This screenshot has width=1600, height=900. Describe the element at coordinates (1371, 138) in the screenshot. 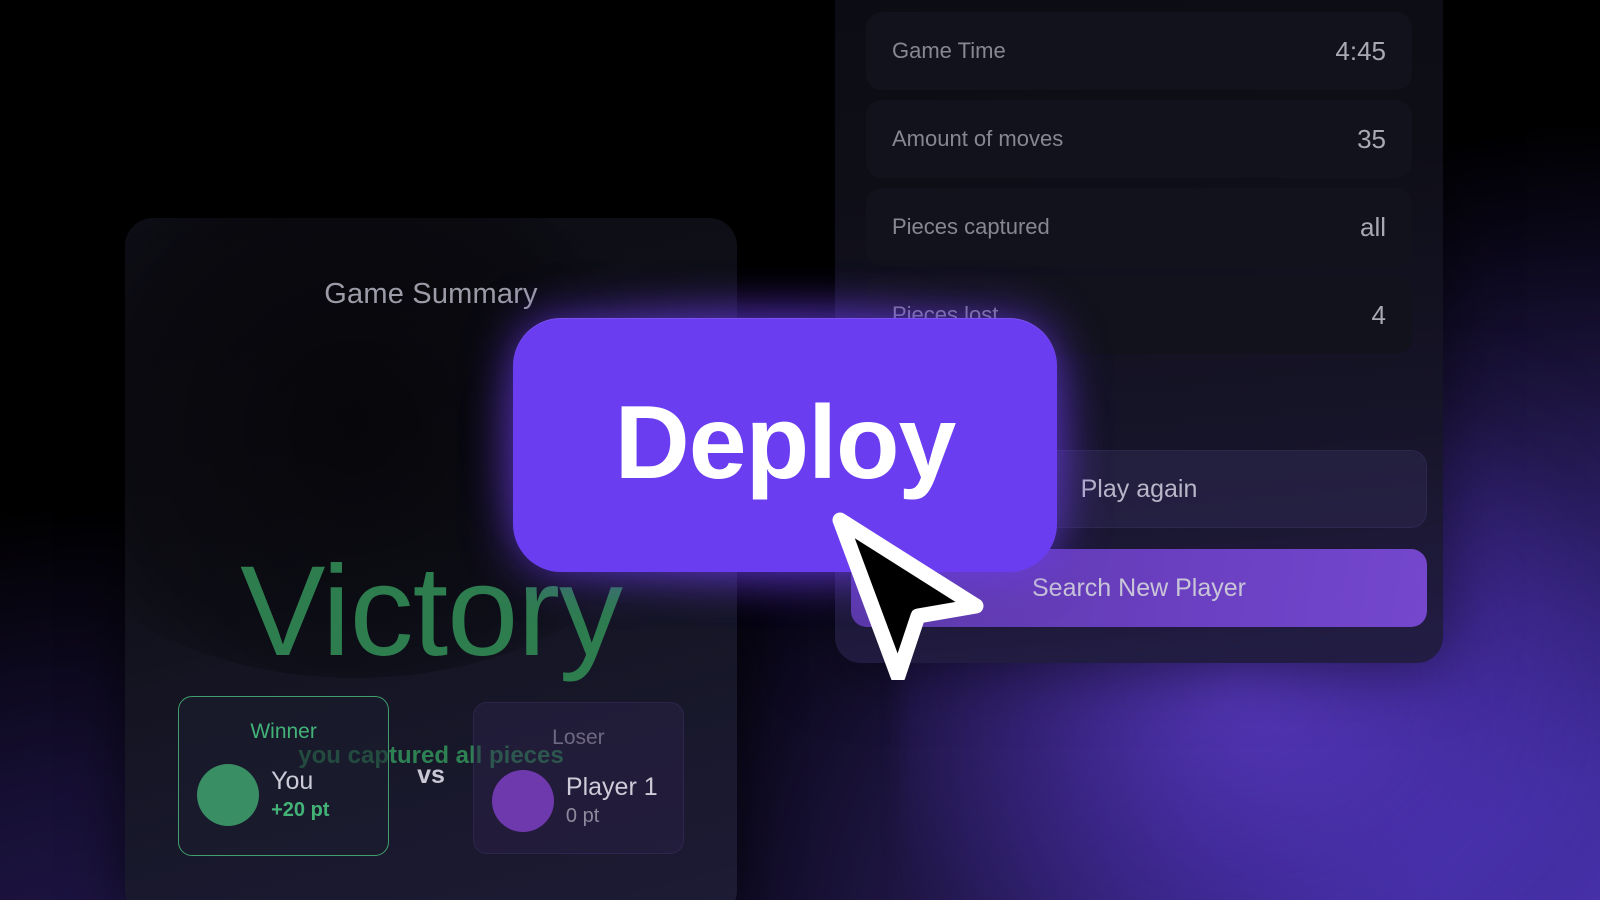

I see `stat-value: 35` at that location.